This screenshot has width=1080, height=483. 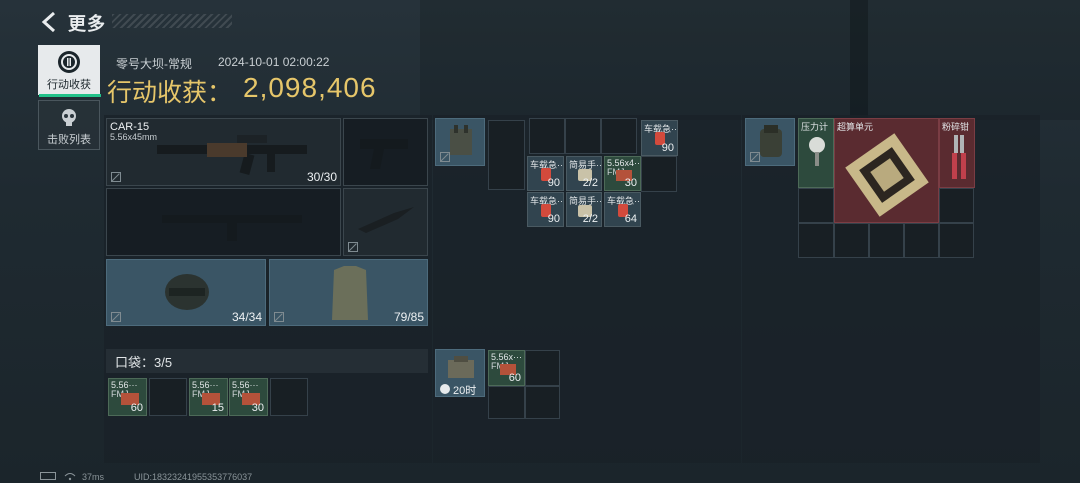 What do you see at coordinates (154, 64) in the screenshot?
I see `map-name: 零号大坝-常规` at bounding box center [154, 64].